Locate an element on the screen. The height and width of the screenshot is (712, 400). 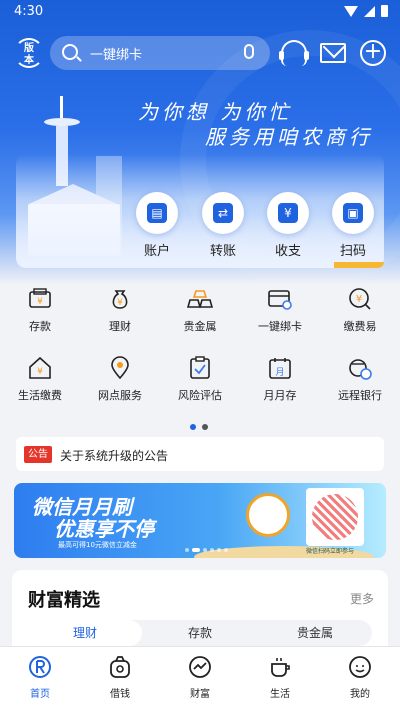
quick-account-label: 账户 is located at coordinates (156, 251).